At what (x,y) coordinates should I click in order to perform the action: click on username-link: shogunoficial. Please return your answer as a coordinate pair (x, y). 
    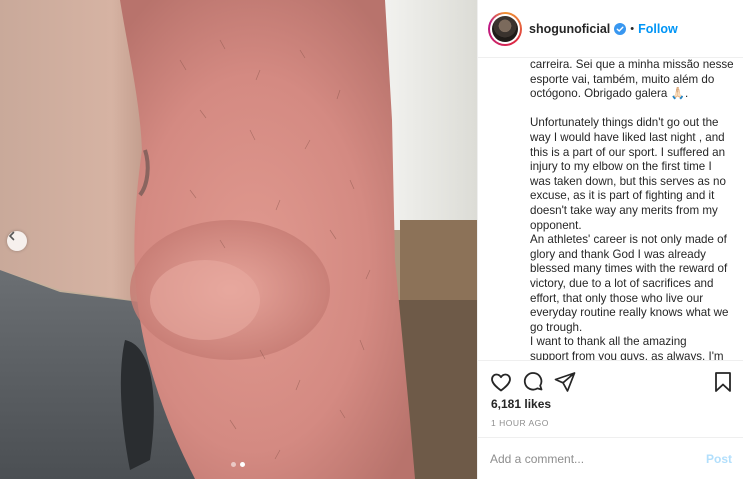
    Looking at the image, I should click on (569, 29).